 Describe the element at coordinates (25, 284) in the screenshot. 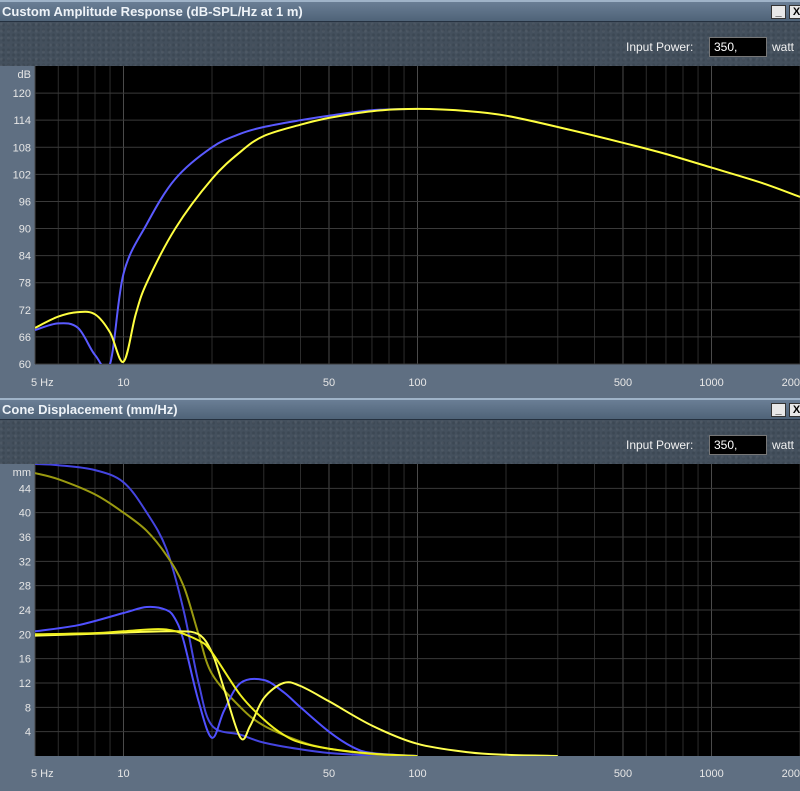

I see `y-tick-label: 78` at that location.